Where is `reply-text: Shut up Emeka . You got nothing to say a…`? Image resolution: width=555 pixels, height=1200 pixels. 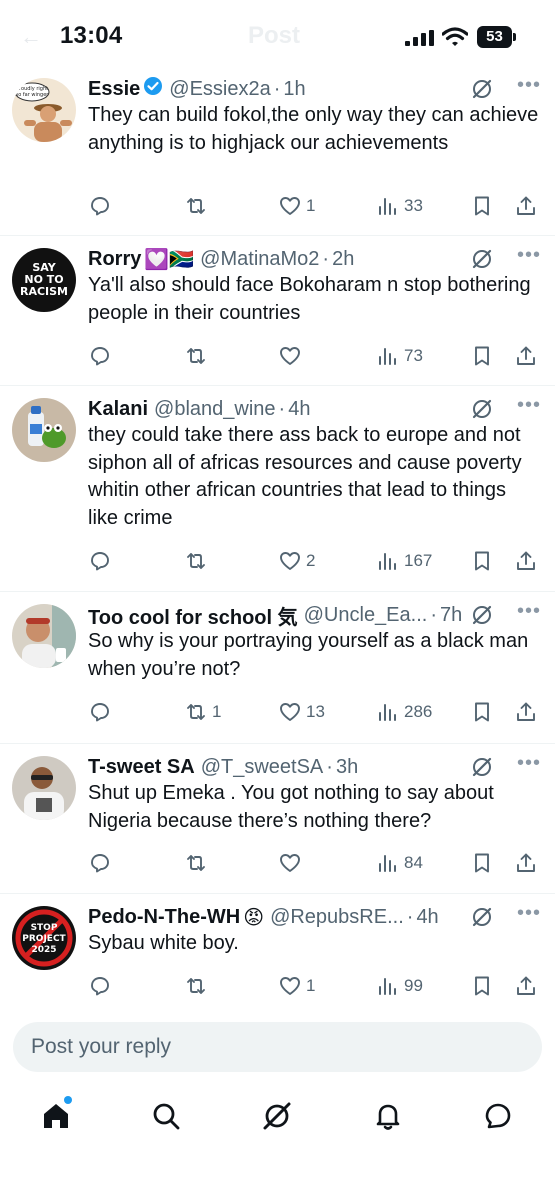
reply-text: Shut up Emeka . You got nothing to say a… is located at coordinates (291, 807).